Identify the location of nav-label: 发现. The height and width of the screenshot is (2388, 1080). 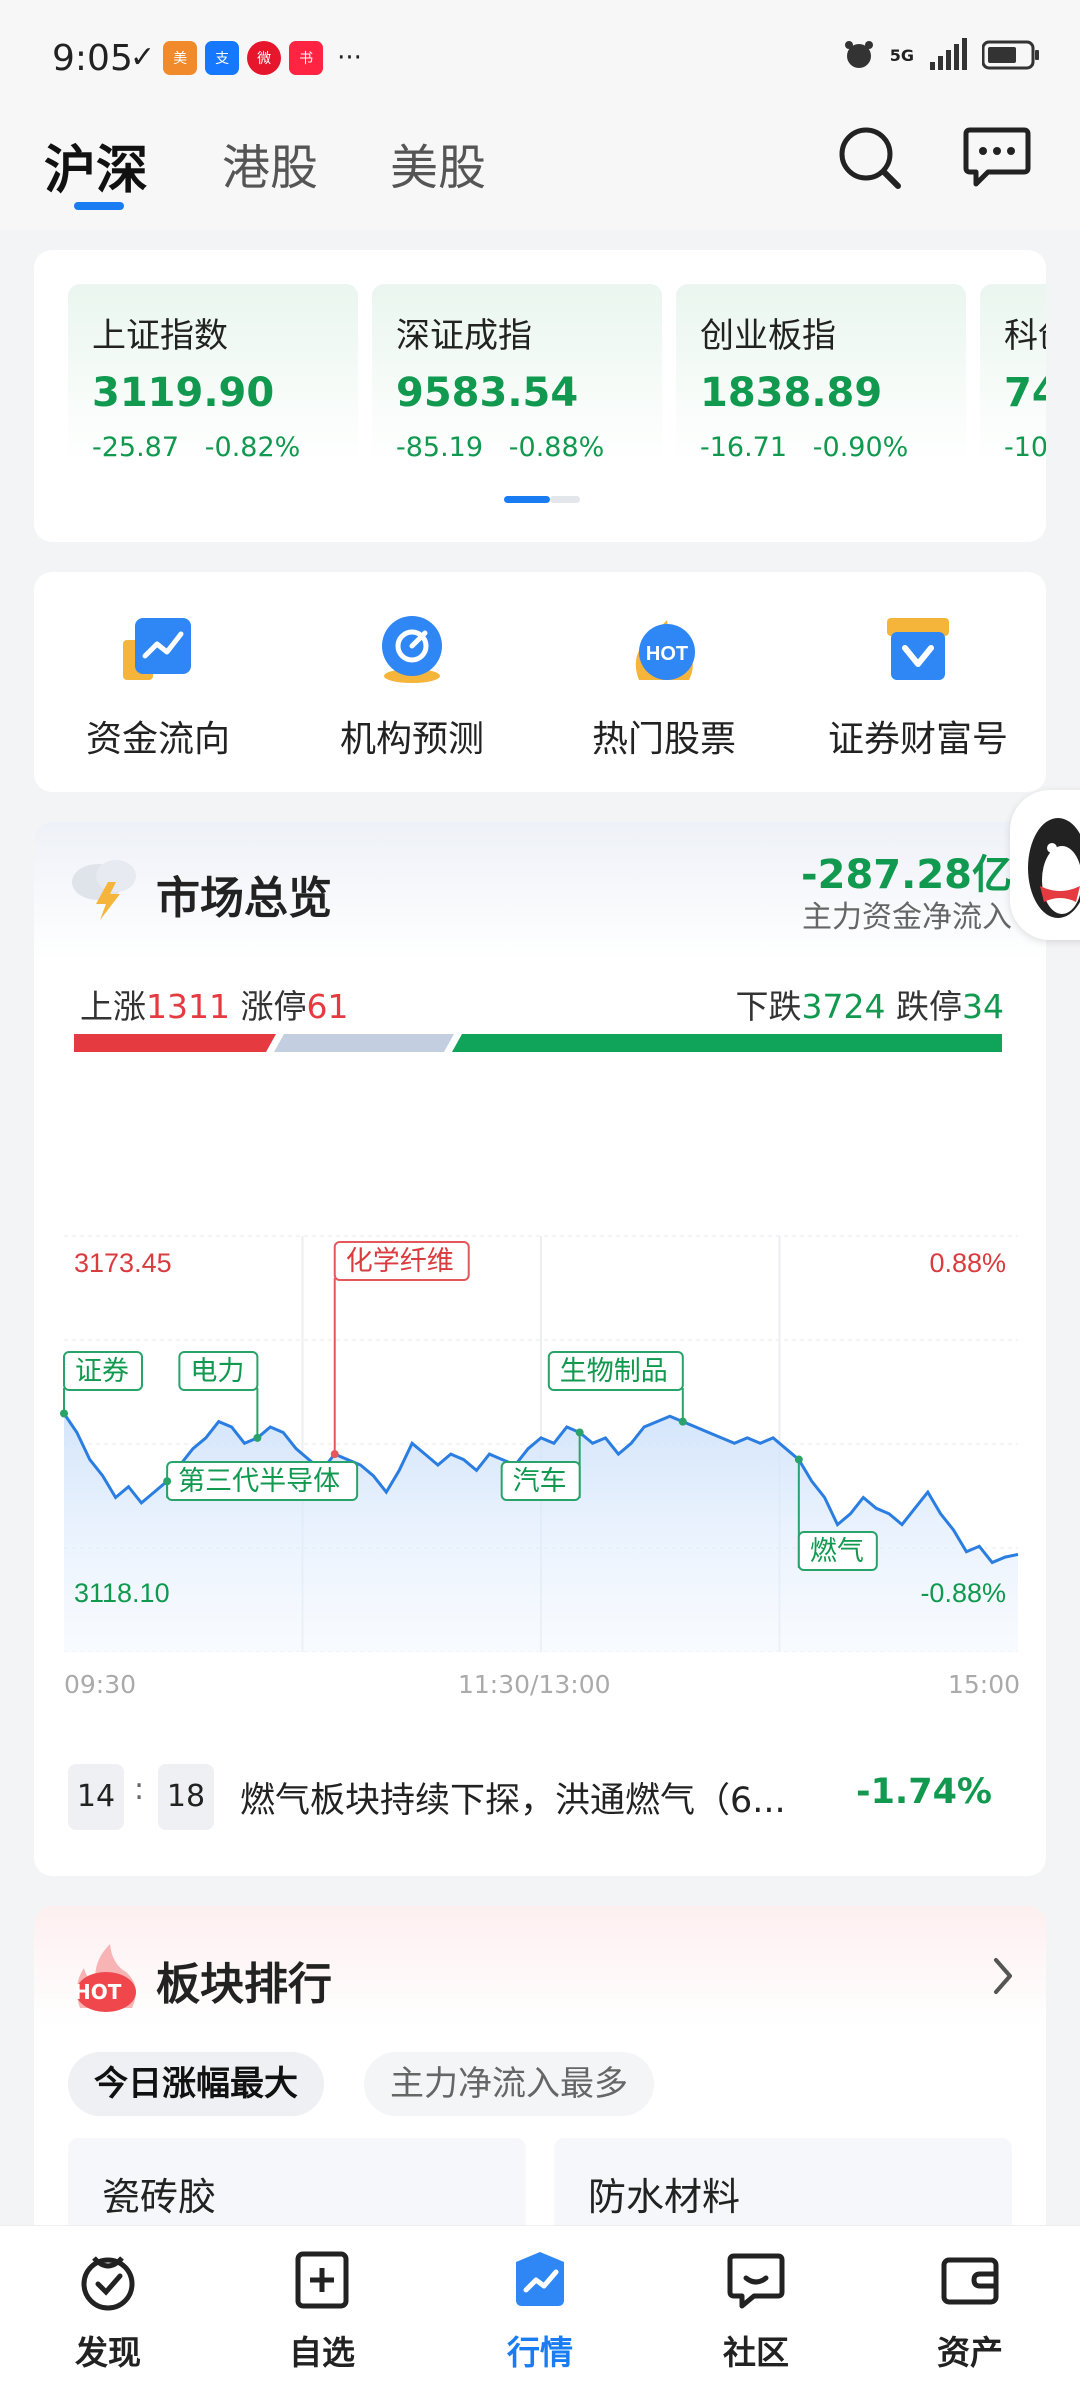
(108, 2352).